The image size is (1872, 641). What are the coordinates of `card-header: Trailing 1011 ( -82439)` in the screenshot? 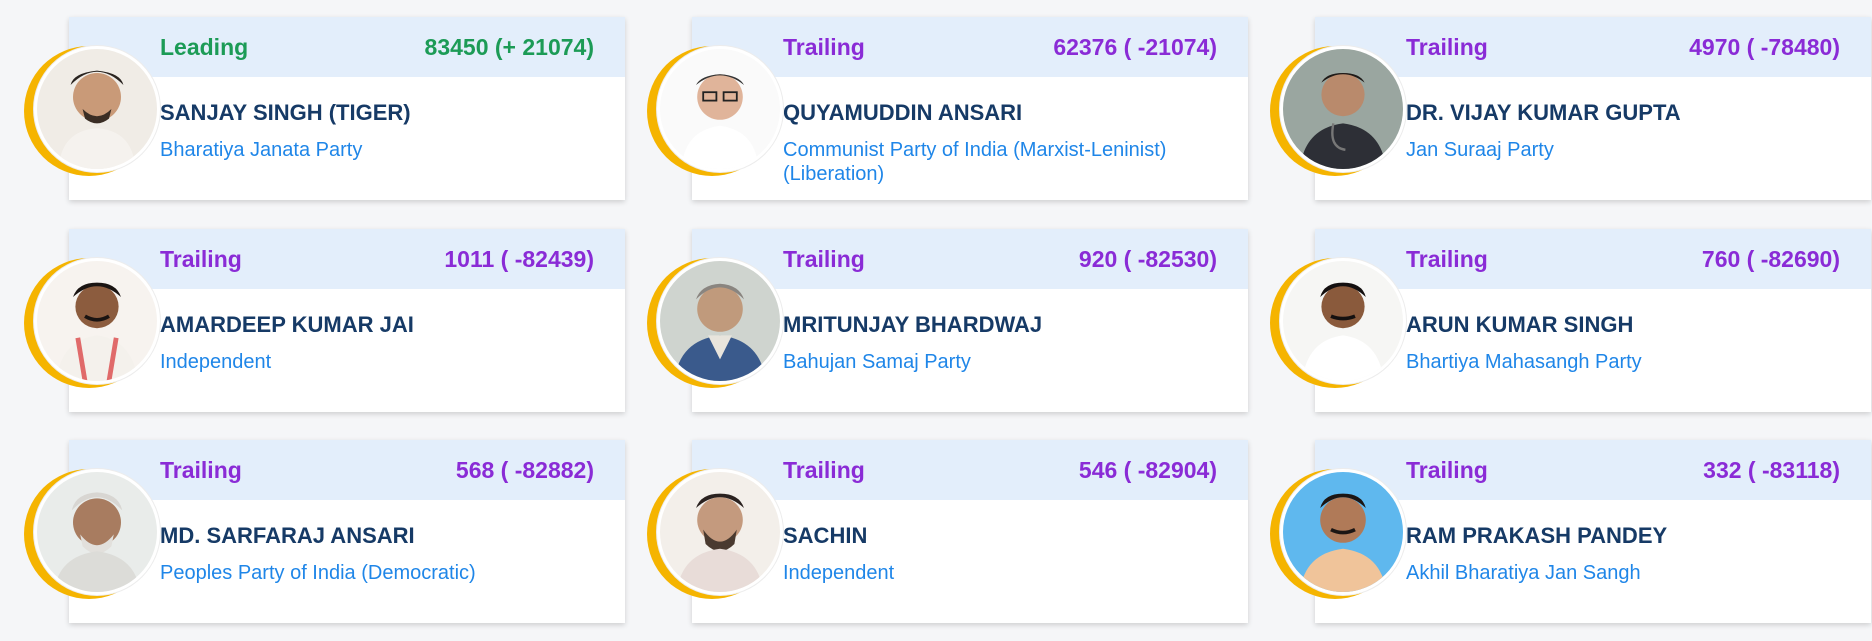 It's located at (347, 259).